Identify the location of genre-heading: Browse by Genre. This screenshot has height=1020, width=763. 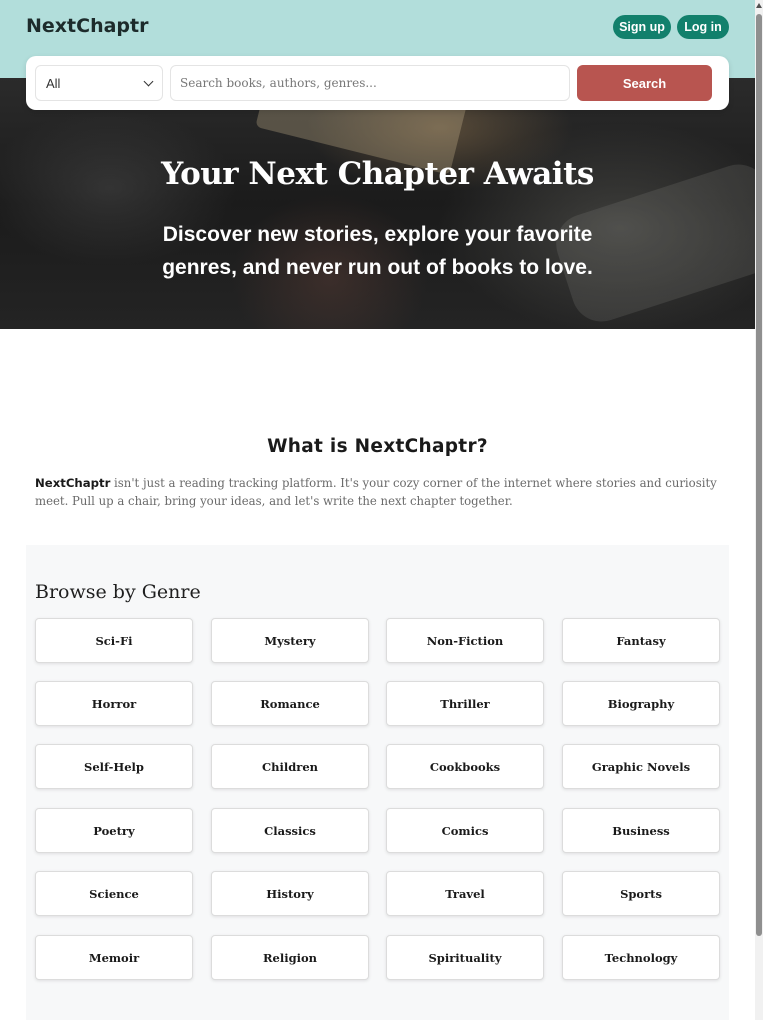
(118, 592).